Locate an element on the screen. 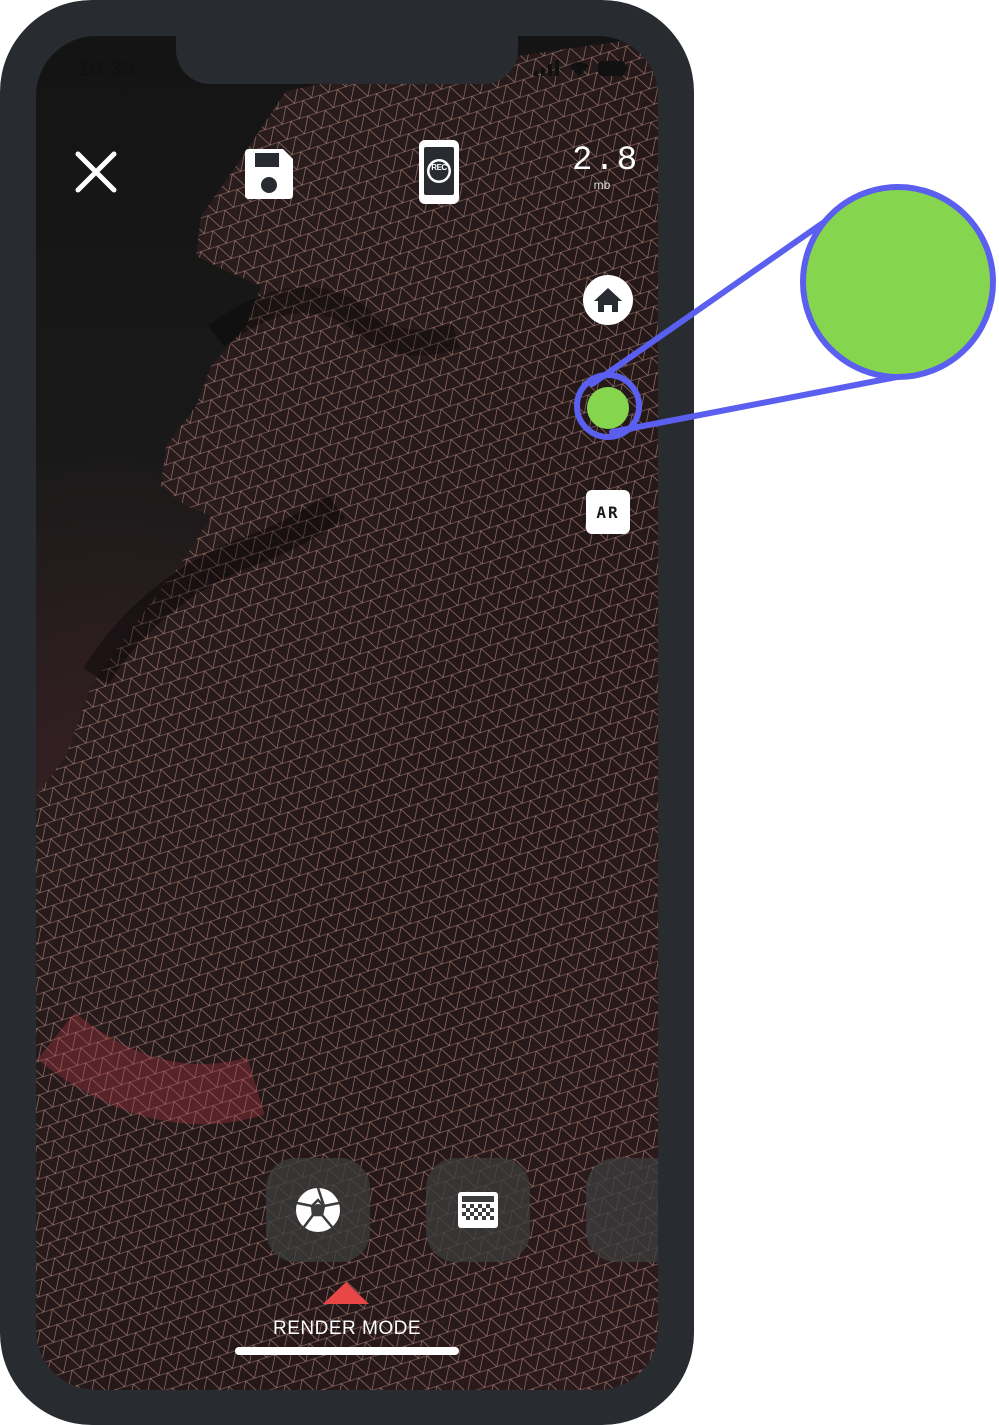 The height and width of the screenshot is (1425, 999). mode-indicator-arrow is located at coordinates (346, 1293).